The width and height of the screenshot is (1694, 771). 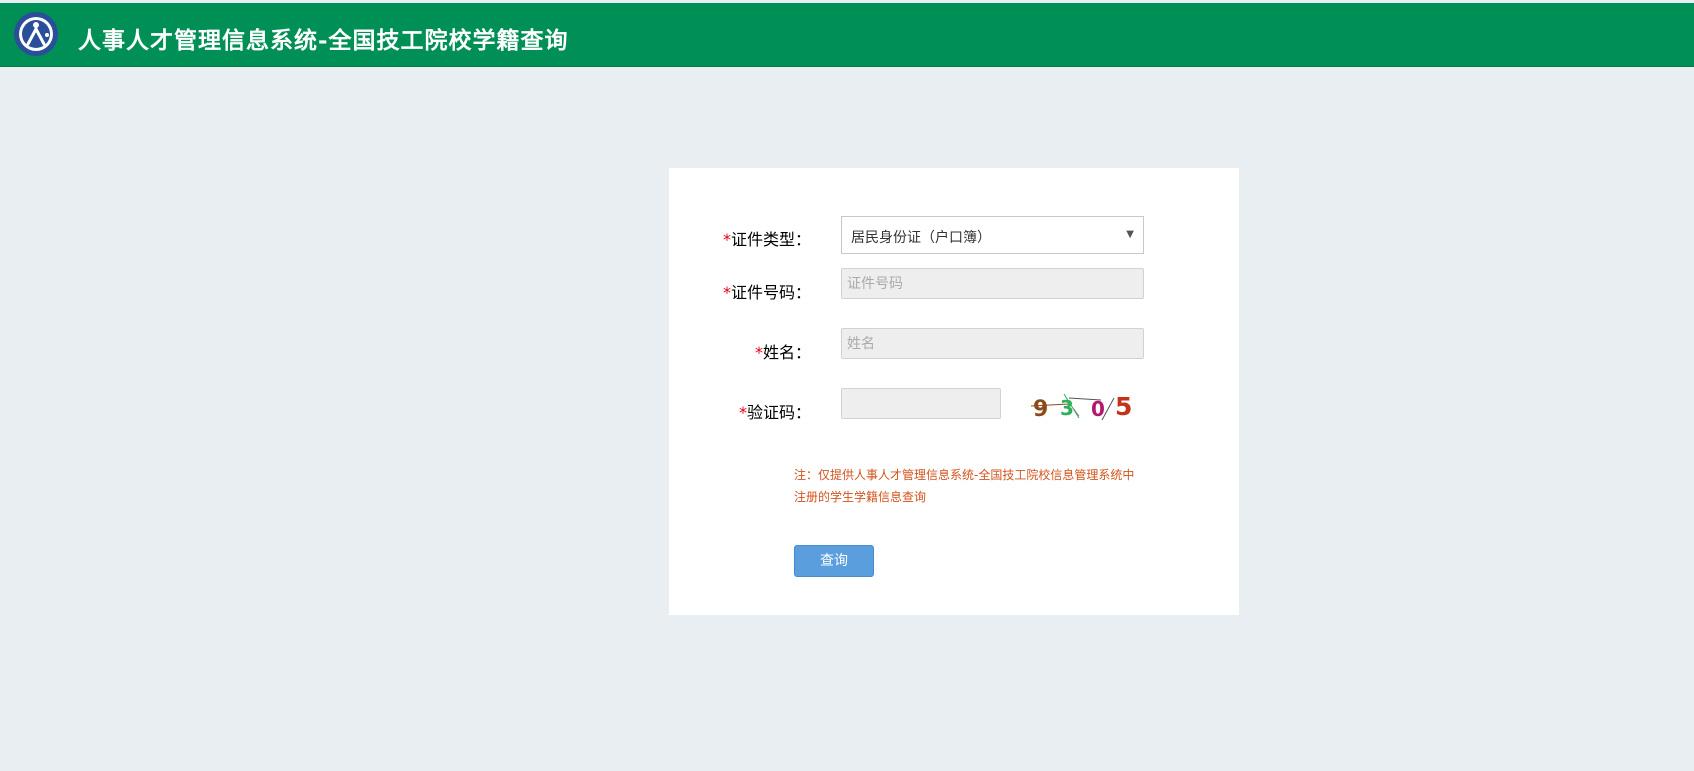 What do you see at coordinates (36, 34) in the screenshot?
I see `logo-icon` at bounding box center [36, 34].